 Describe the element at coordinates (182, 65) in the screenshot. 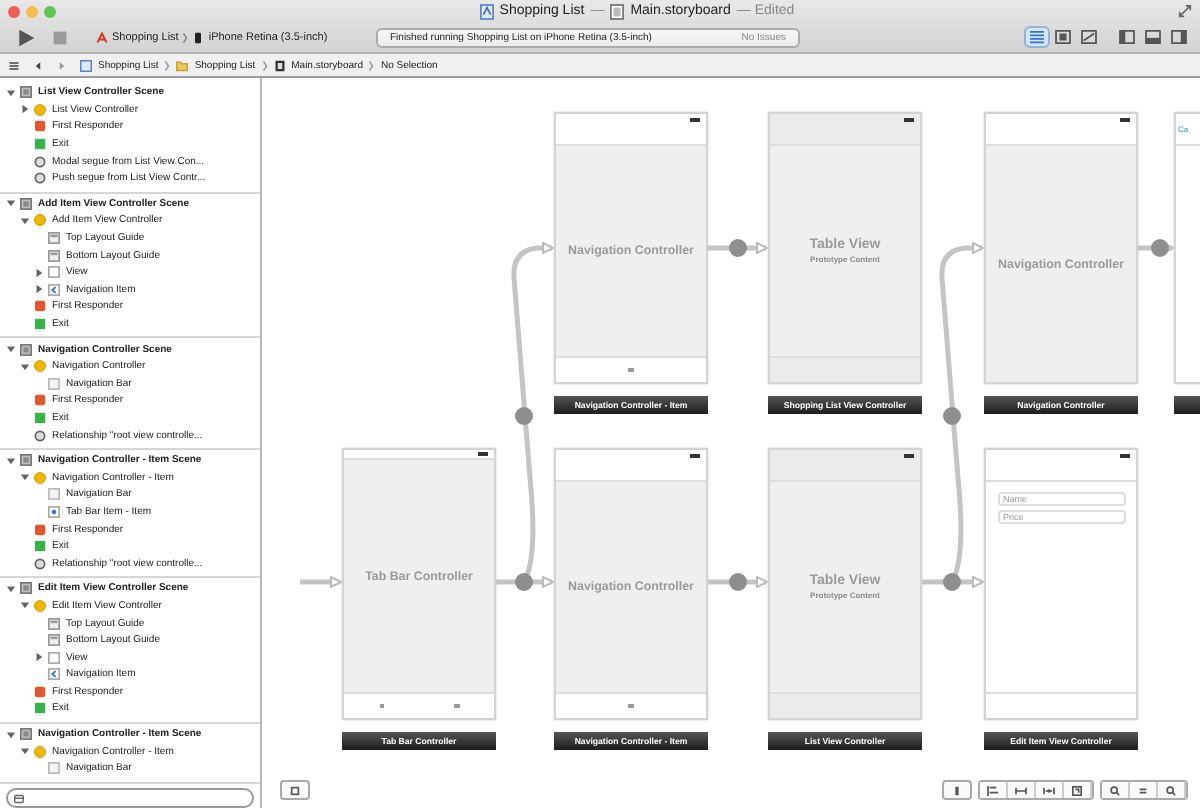

I see `folder-icon` at that location.